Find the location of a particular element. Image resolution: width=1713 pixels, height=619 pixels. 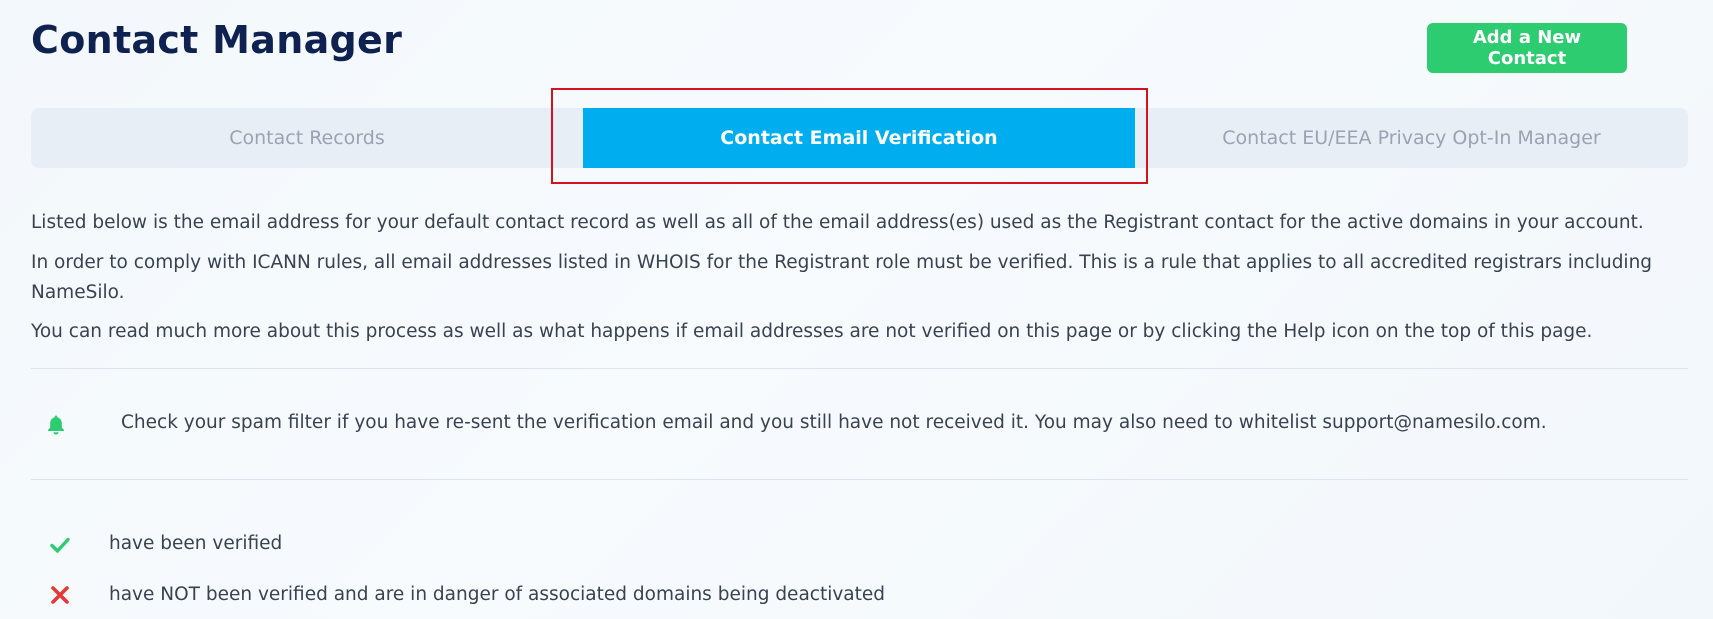

cross-icon is located at coordinates (60, 595).